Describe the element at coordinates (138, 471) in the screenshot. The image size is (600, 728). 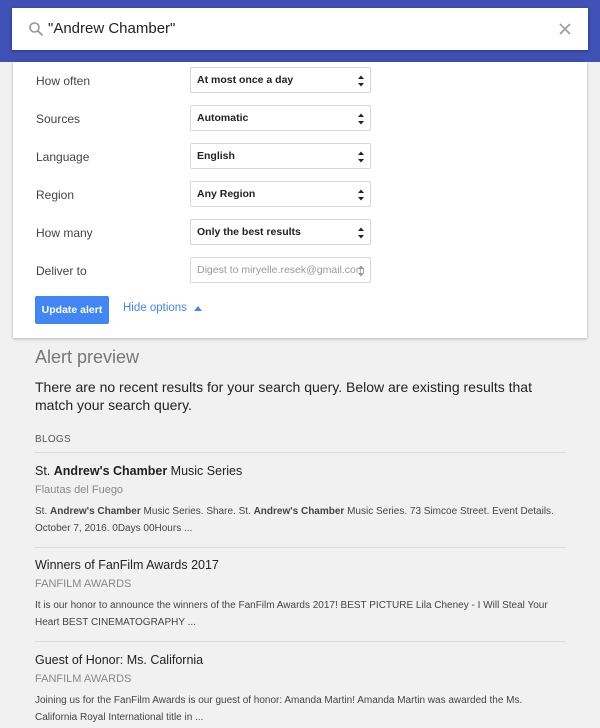
I see `result-title-link: St. Andrew's Chamber Music Series` at that location.